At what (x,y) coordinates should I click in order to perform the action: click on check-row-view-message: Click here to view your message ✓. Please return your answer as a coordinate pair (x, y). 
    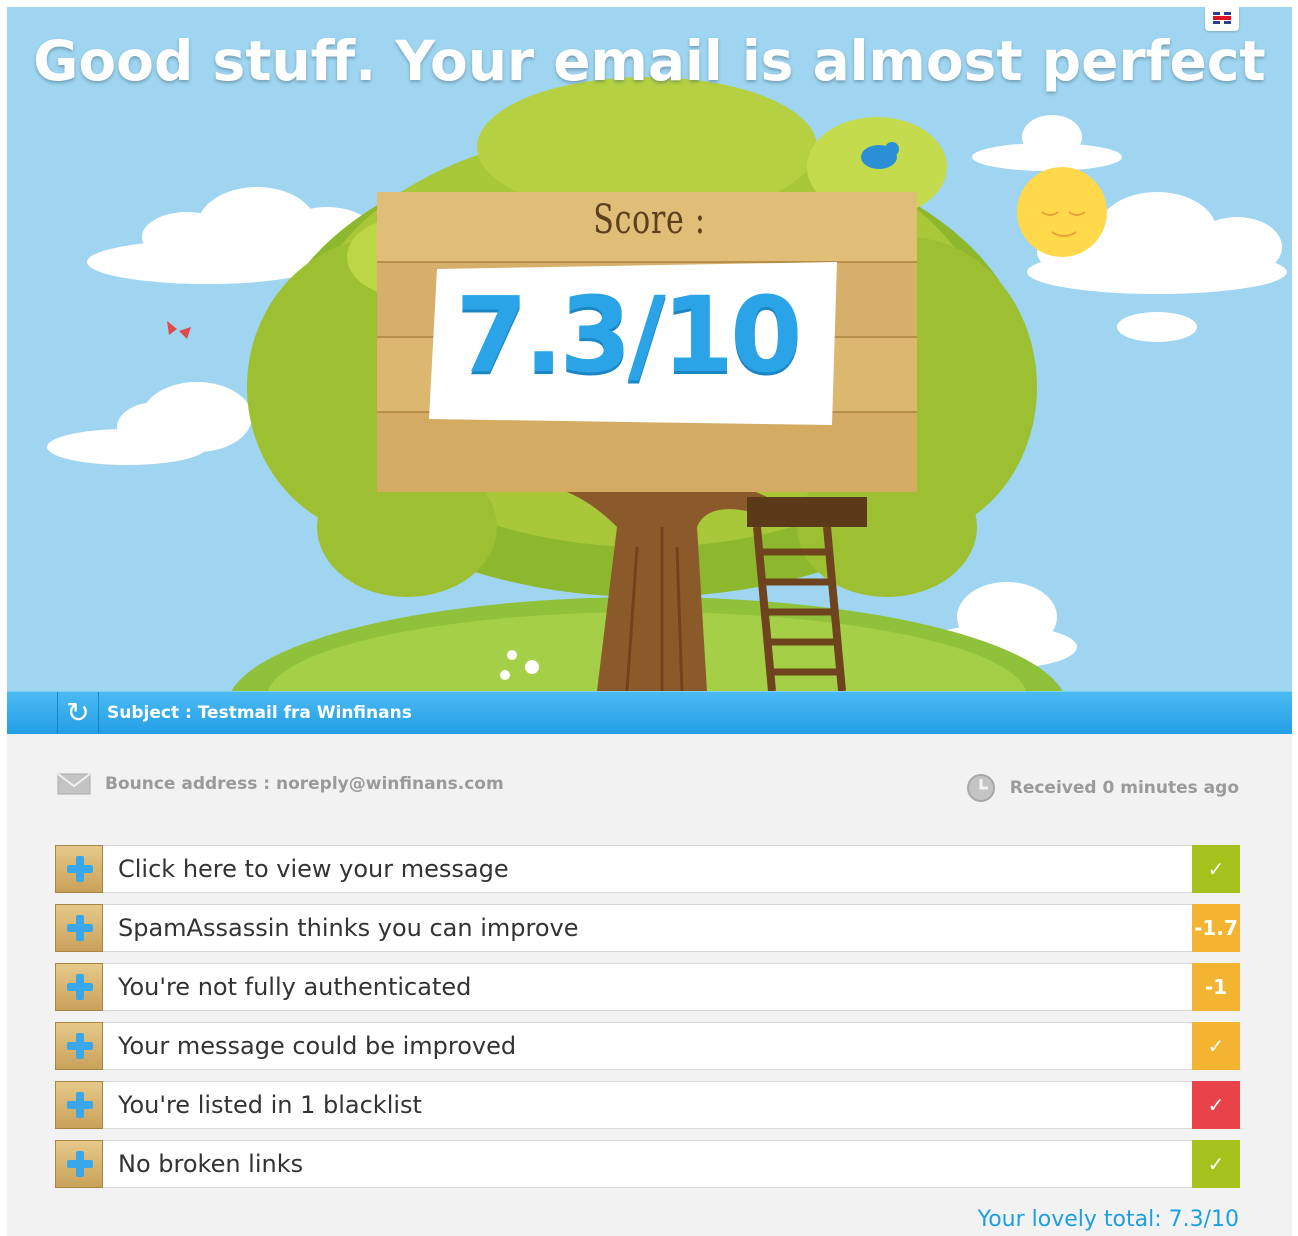
    Looking at the image, I should click on (647, 869).